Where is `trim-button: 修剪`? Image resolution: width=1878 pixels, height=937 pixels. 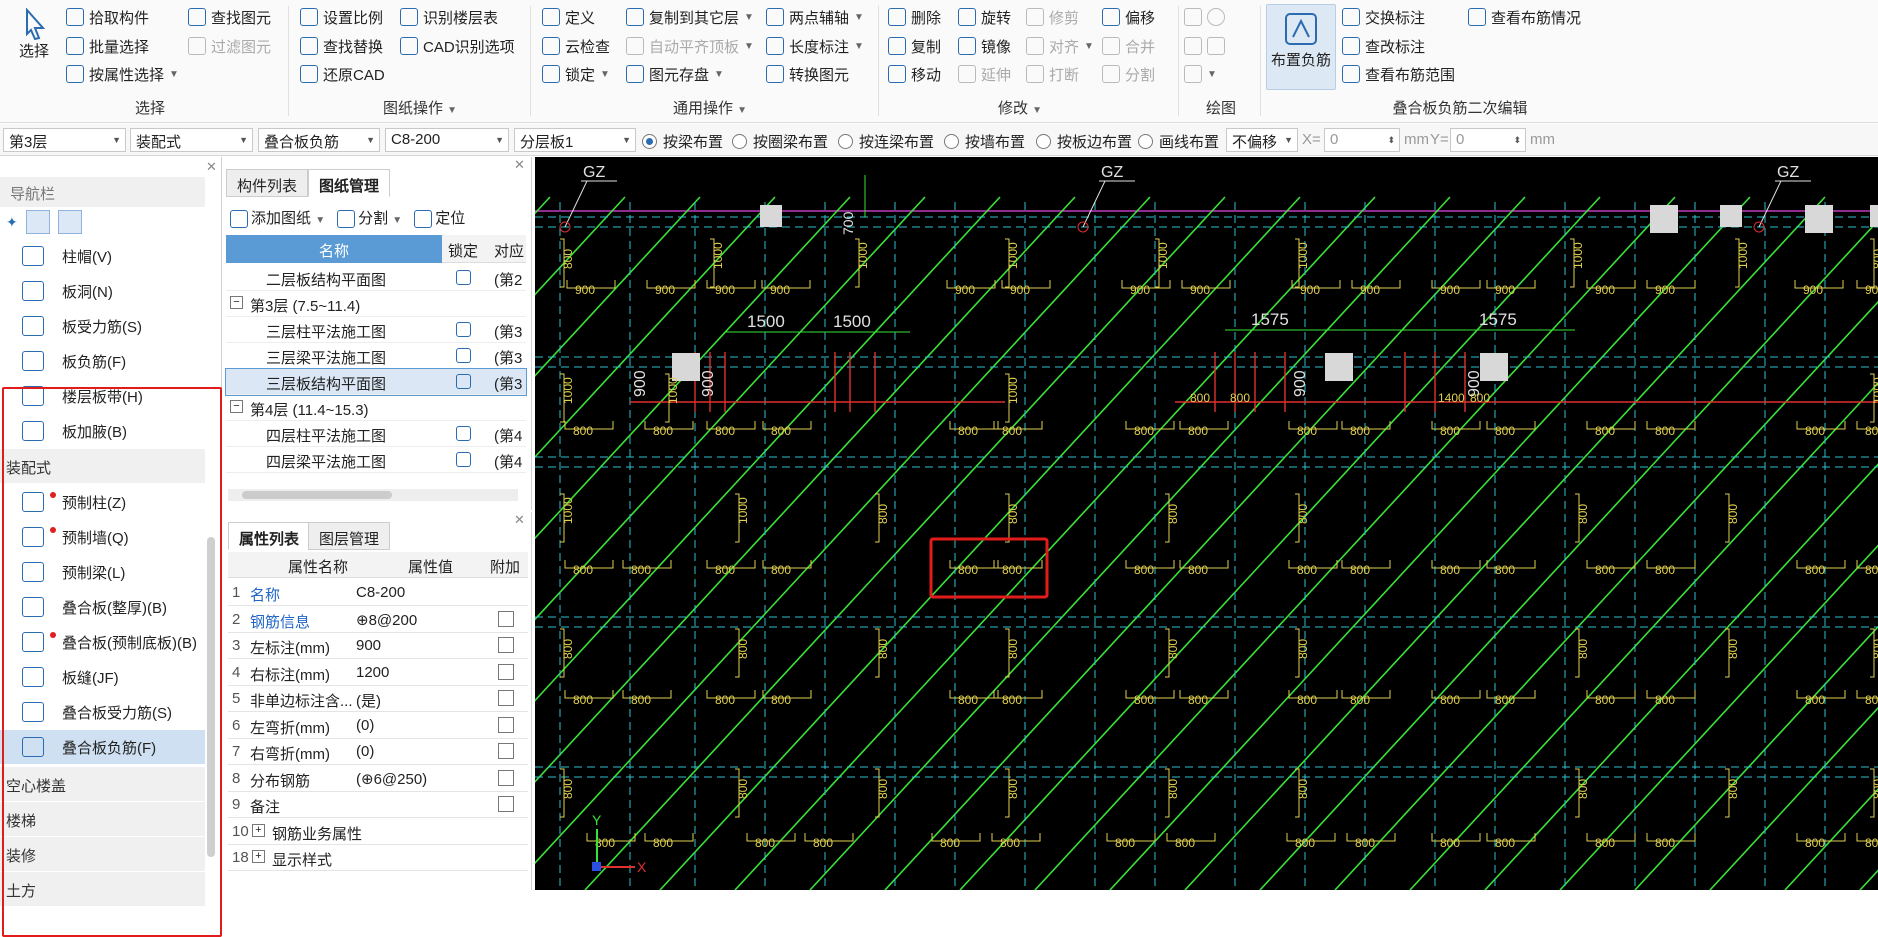 trim-button: 修剪 is located at coordinates (1052, 17).